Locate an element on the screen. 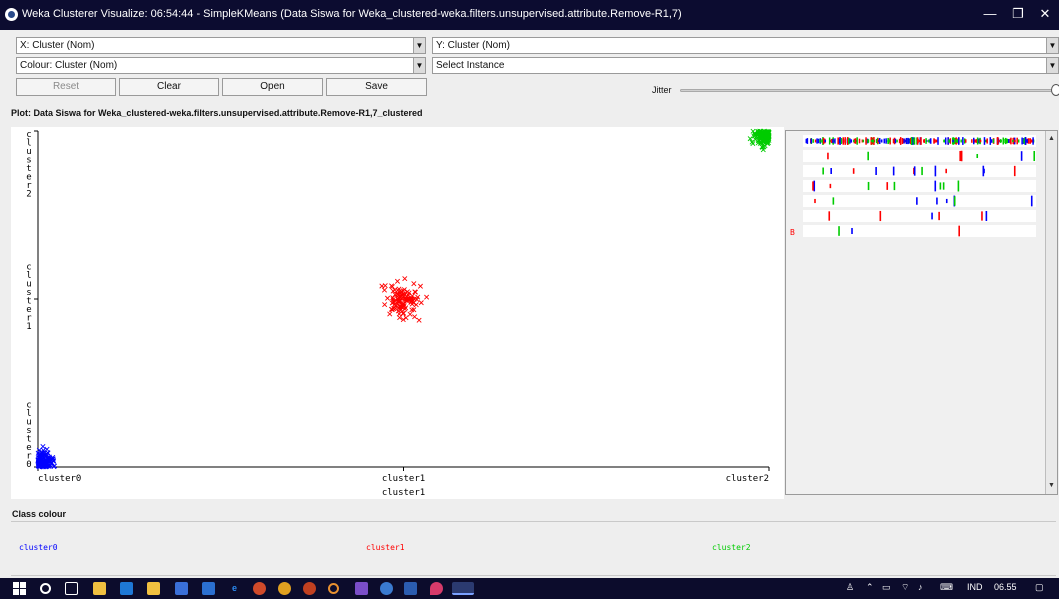 This screenshot has width=1059, height=599. x-axis-select: X: Cluster (Nom) ▼ is located at coordinates (221, 45).